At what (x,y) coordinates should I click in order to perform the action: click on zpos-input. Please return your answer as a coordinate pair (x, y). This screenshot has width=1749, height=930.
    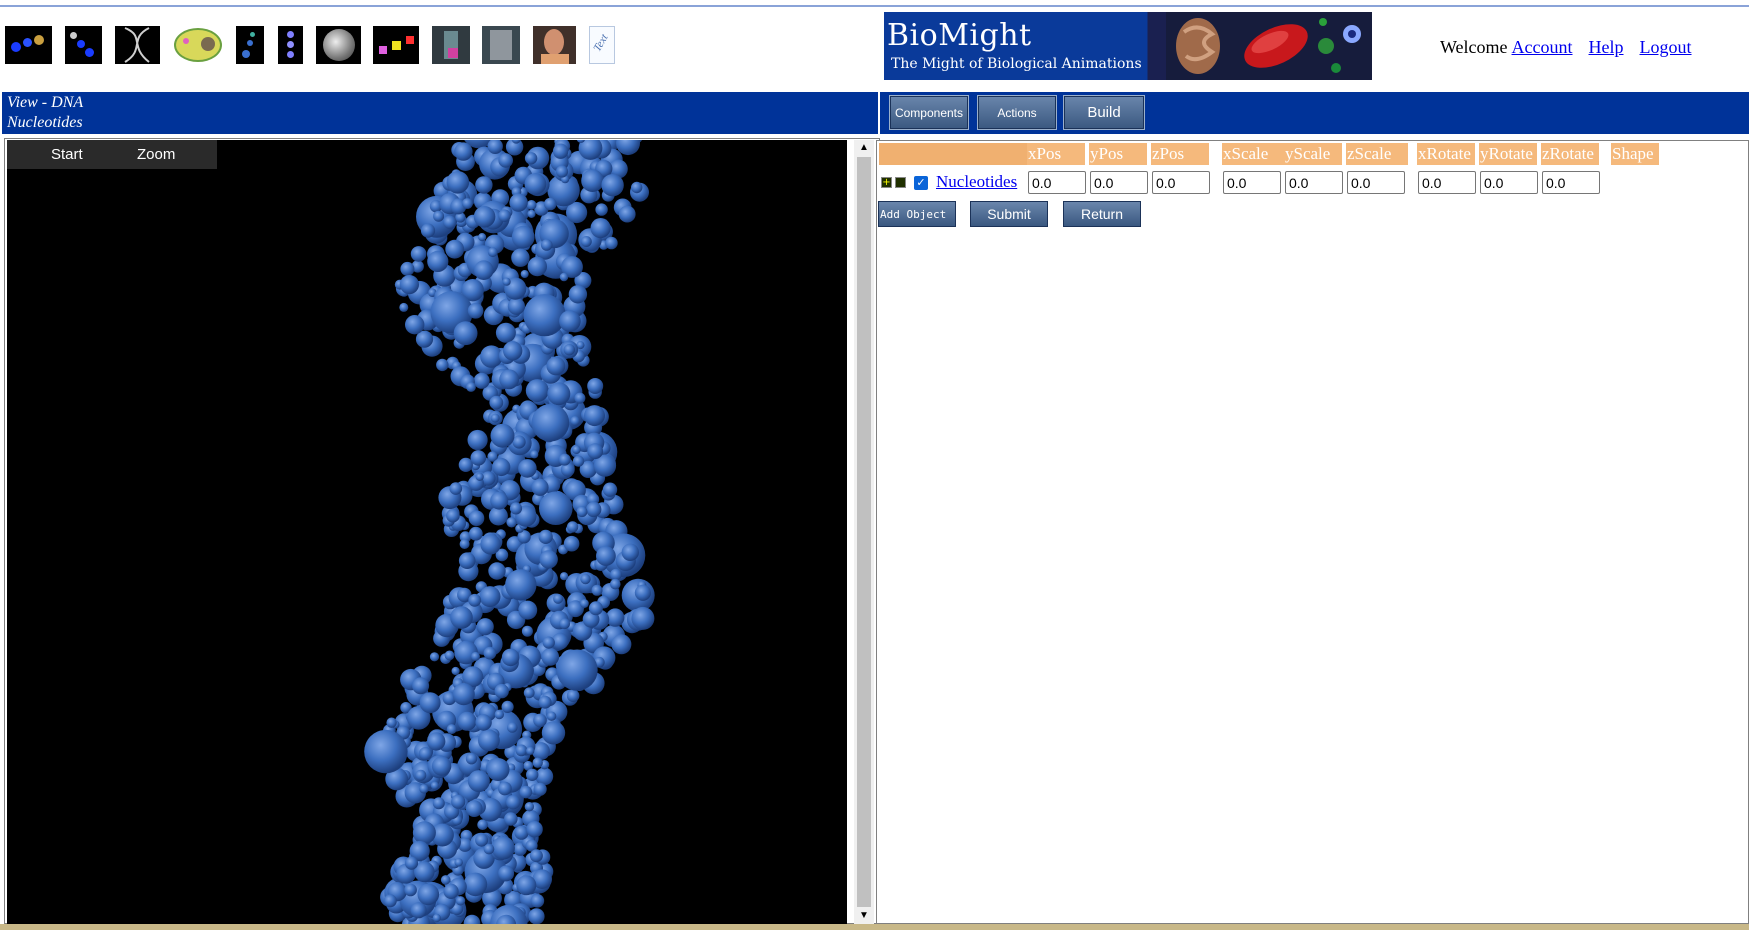
    Looking at the image, I should click on (1181, 182).